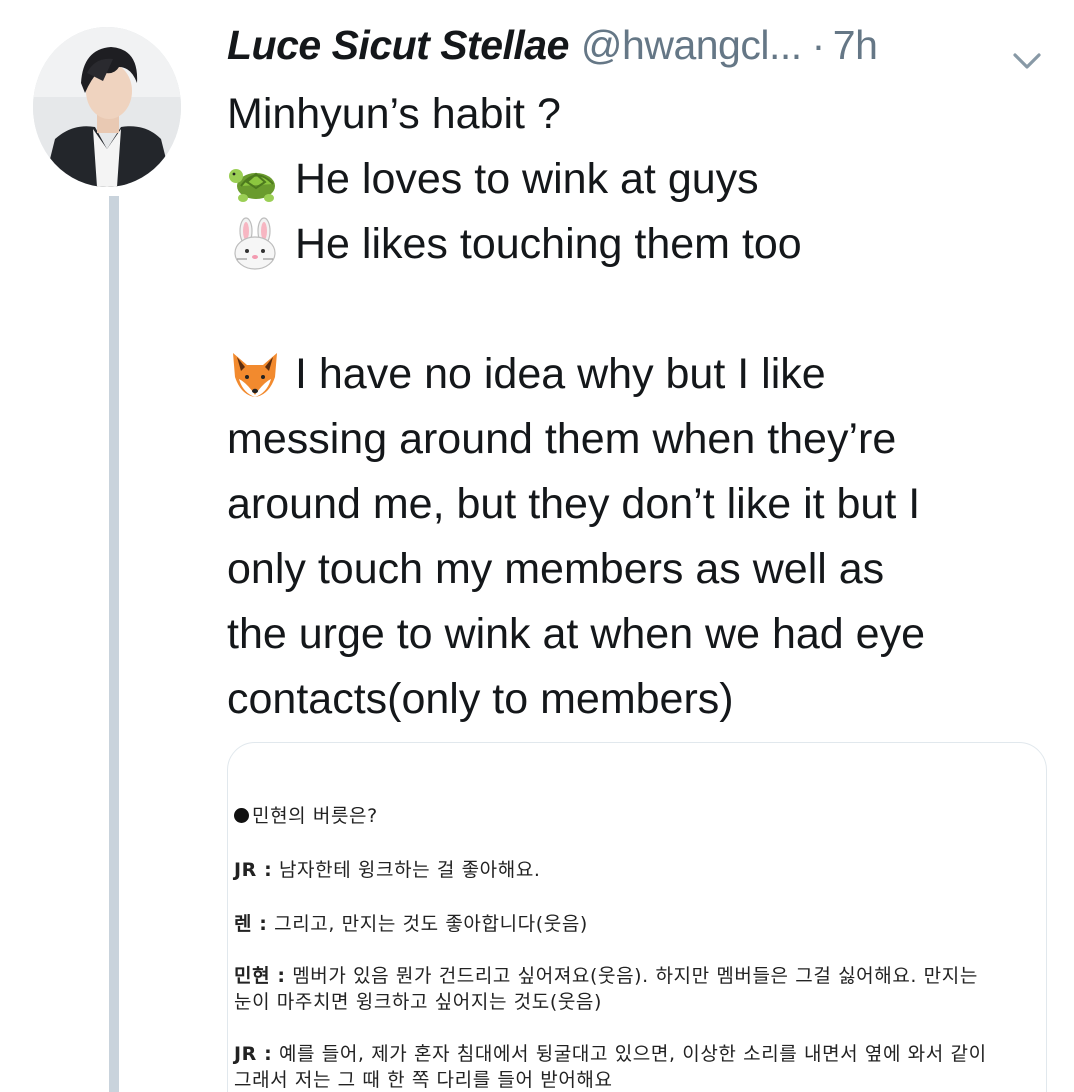 This screenshot has height=1092, width=1074. What do you see at coordinates (560, 374) in the screenshot?
I see `tweet-line-text: I have no idea why but I like` at bounding box center [560, 374].